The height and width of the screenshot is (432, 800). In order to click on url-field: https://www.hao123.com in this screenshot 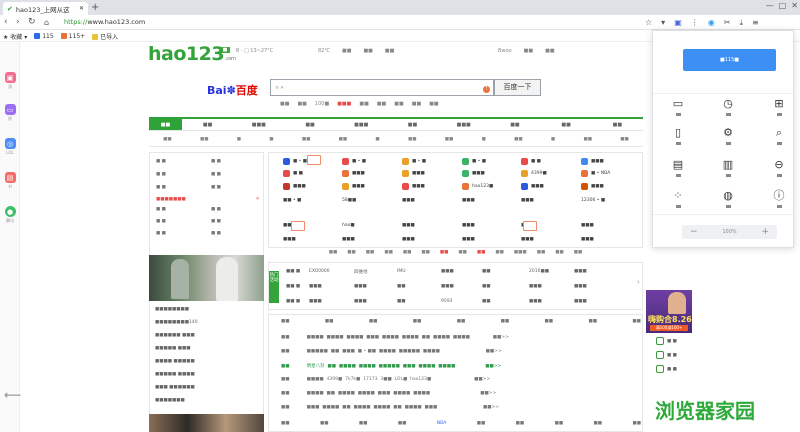, I will do `click(354, 22)`.